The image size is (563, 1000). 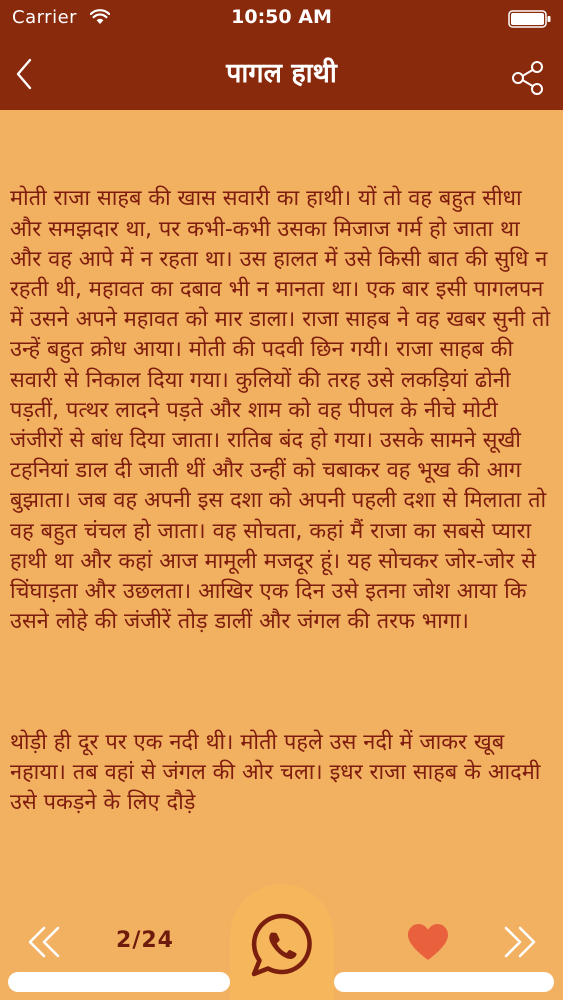 I want to click on status-bar: Carrier 10:50 AM, so click(x=281, y=19).